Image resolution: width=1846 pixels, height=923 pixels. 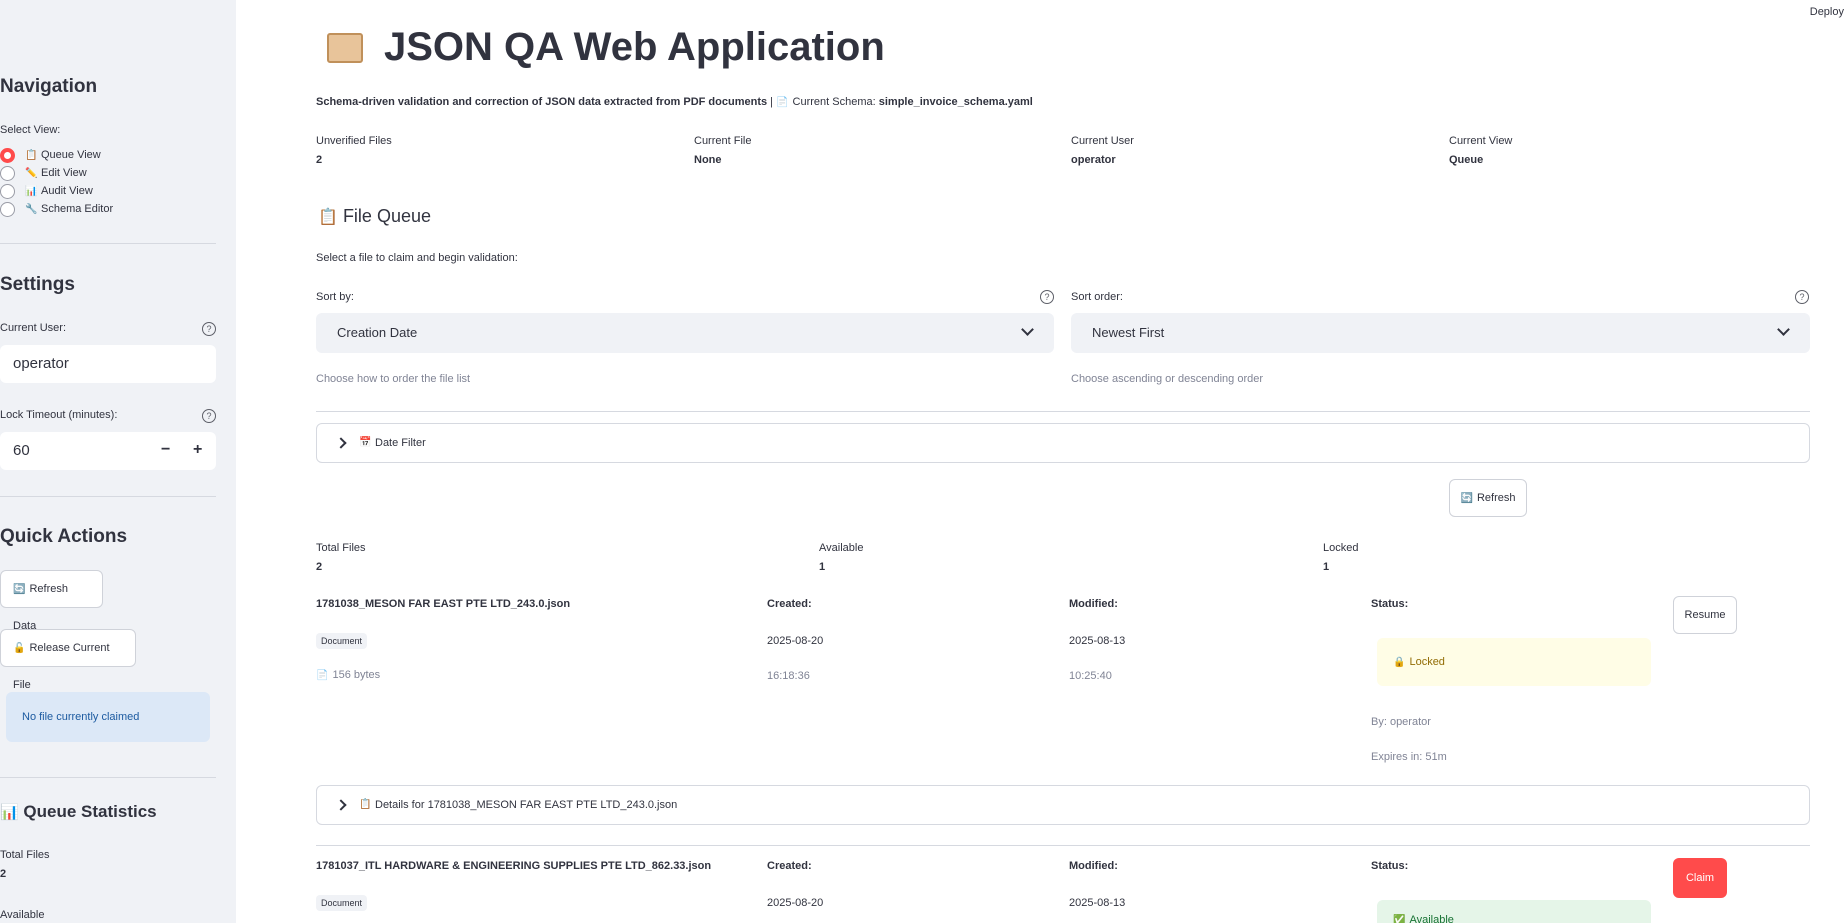 What do you see at coordinates (393, 379) in the screenshot?
I see `sort-by-caption: Choose how to order the file list` at bounding box center [393, 379].